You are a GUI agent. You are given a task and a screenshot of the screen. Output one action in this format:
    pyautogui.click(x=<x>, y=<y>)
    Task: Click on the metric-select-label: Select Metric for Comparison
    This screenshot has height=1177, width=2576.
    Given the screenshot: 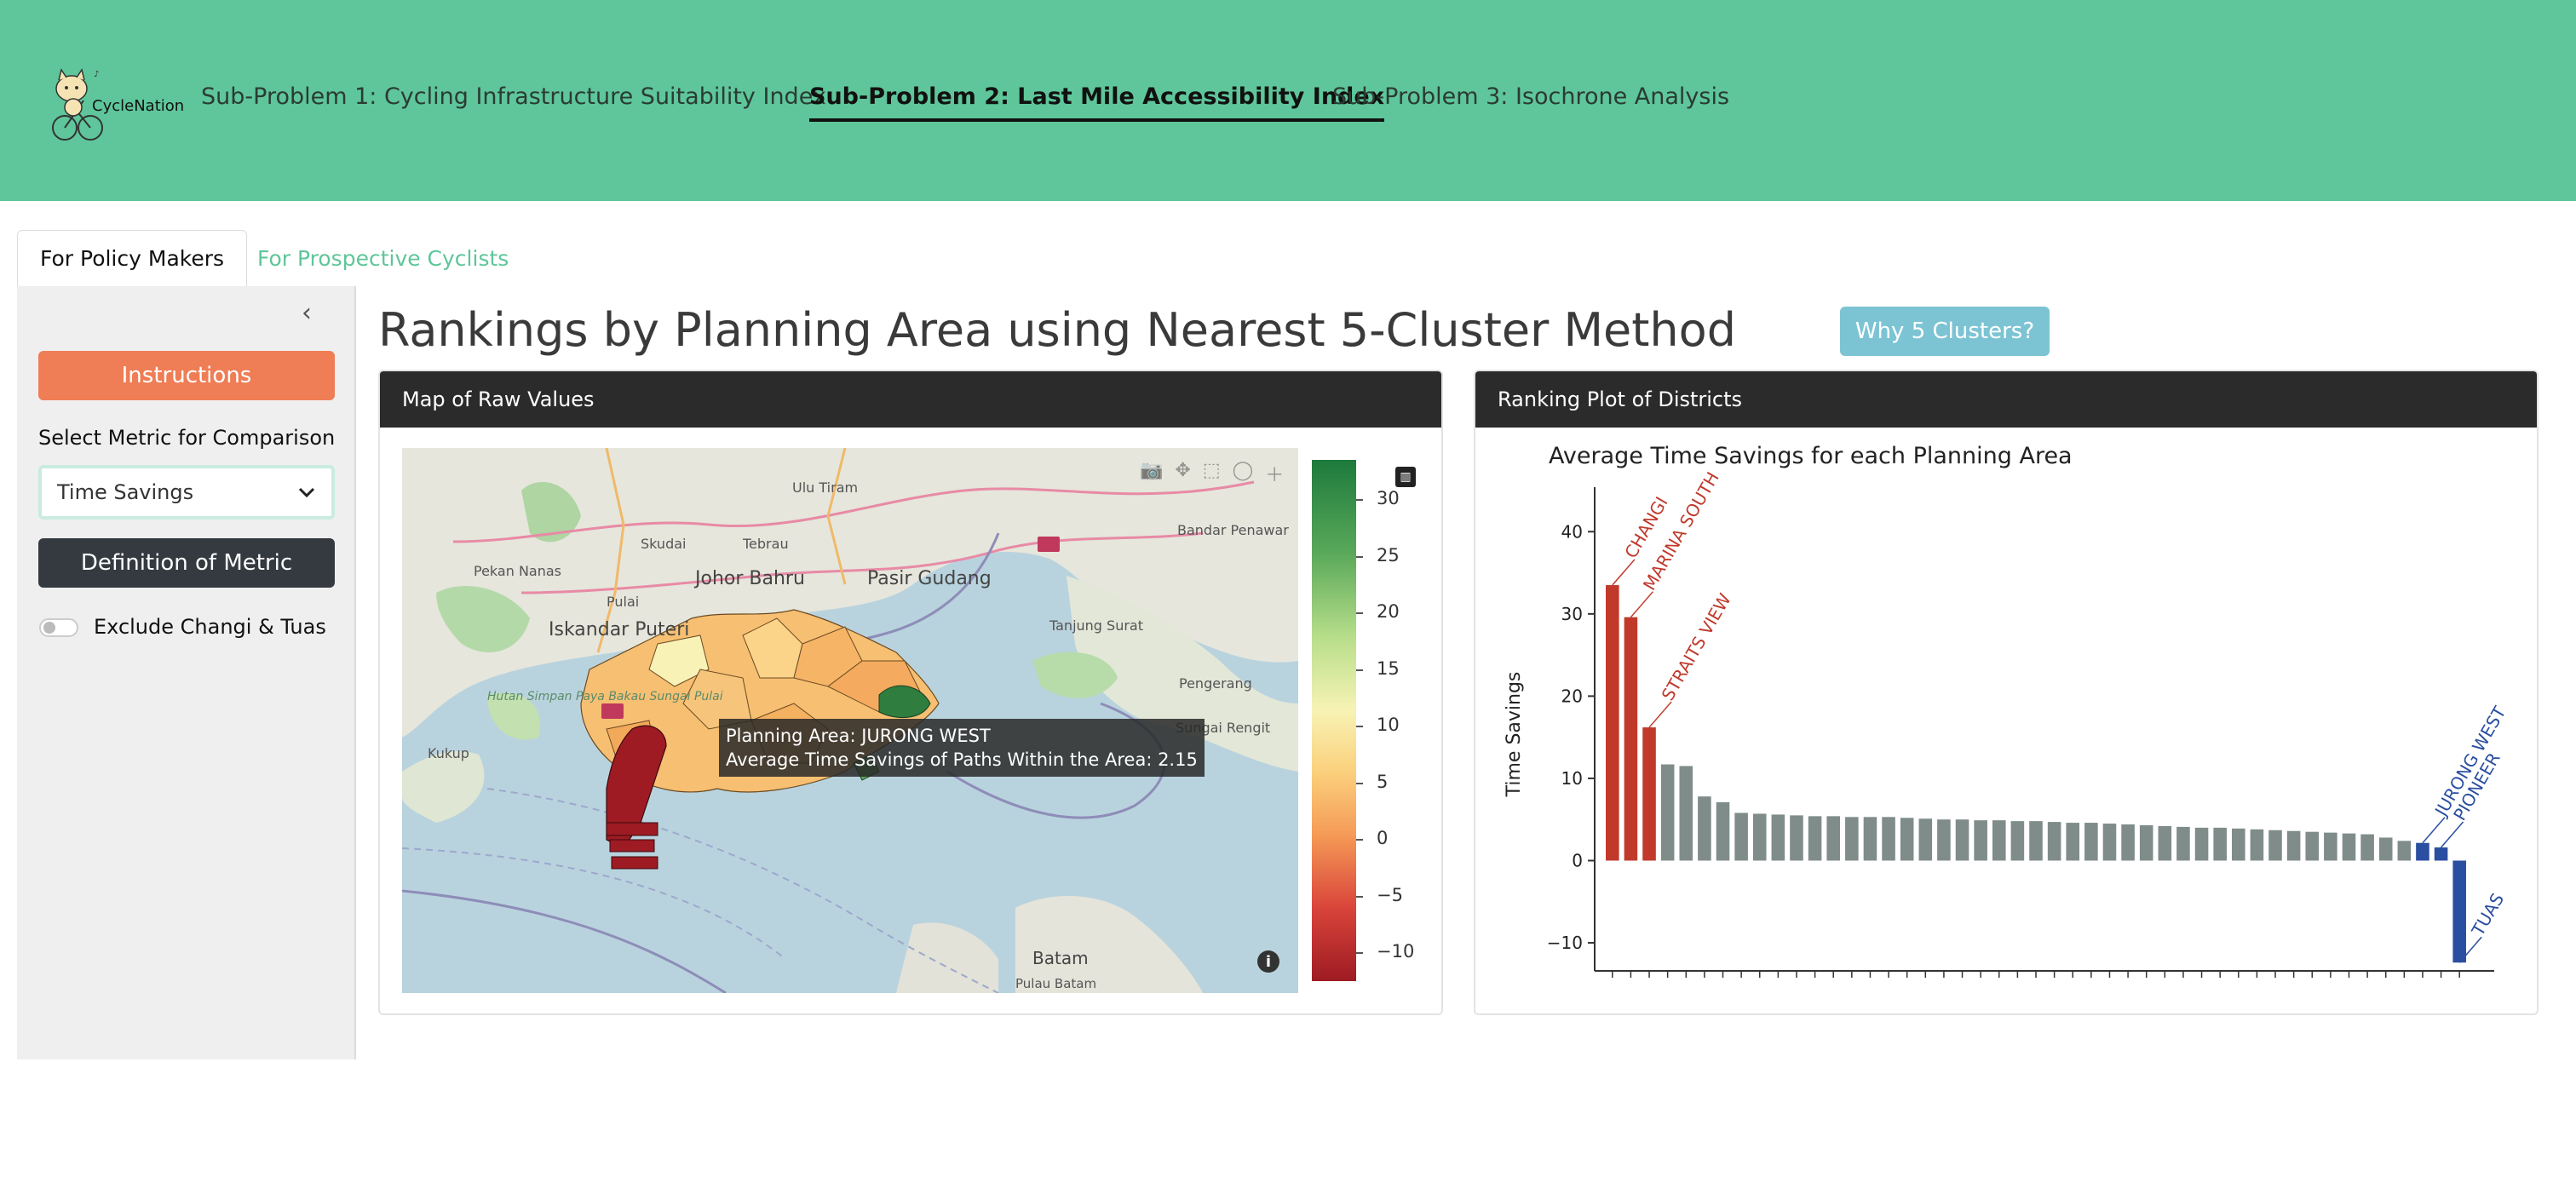 What is the action you would take?
    pyautogui.click(x=187, y=438)
    